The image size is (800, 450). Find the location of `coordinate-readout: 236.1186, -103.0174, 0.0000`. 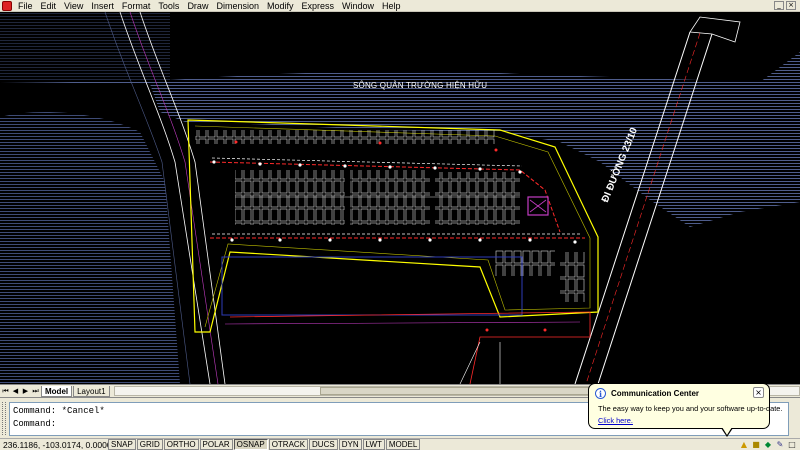

coordinate-readout: 236.1186, -103.0174, 0.0000 is located at coordinates (54, 445).